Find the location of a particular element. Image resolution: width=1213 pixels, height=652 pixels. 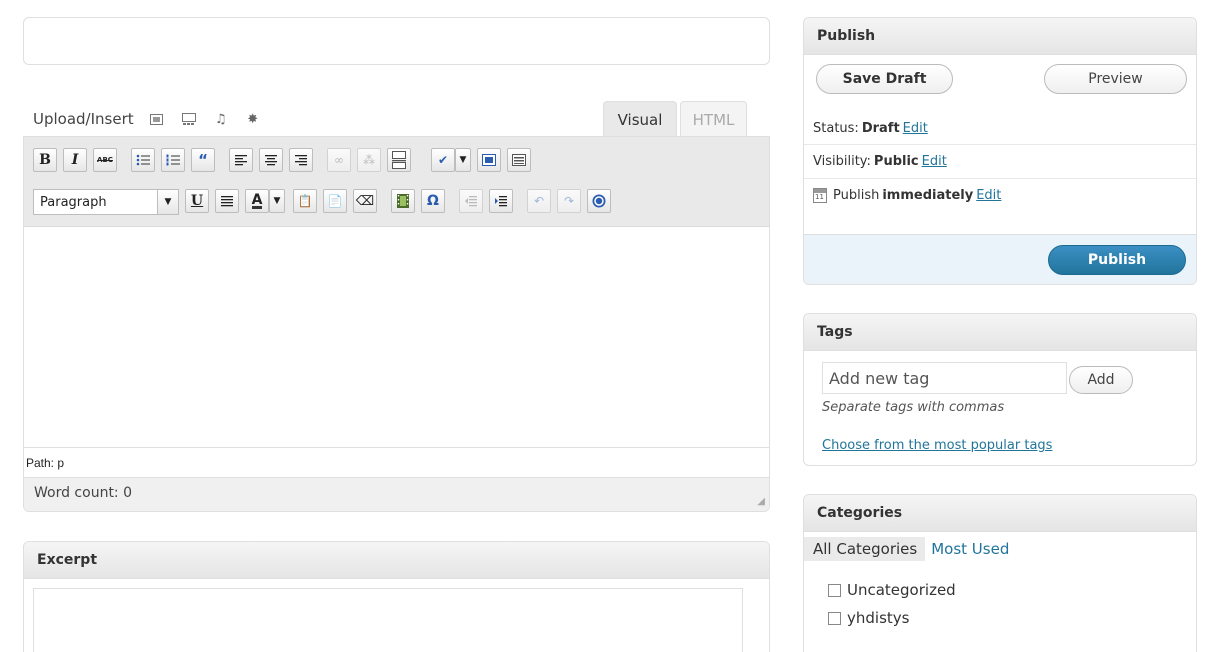

chevron-down-icon: ▼ is located at coordinates (168, 202).